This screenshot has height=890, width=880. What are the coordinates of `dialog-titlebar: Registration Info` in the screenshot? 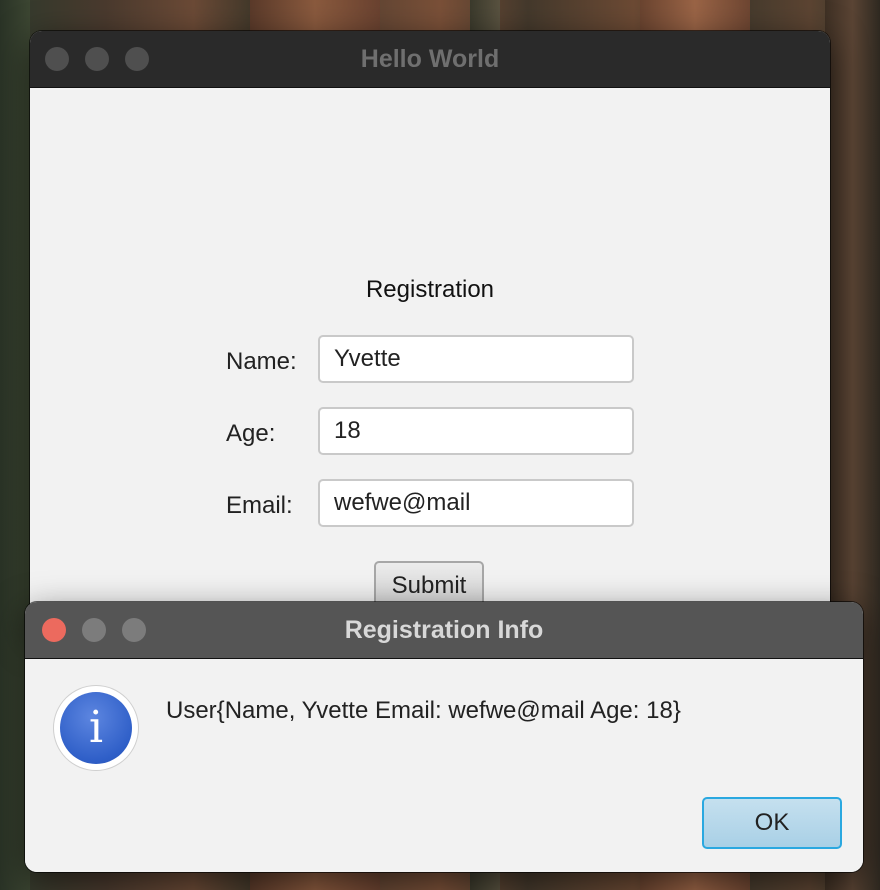 It's located at (444, 630).